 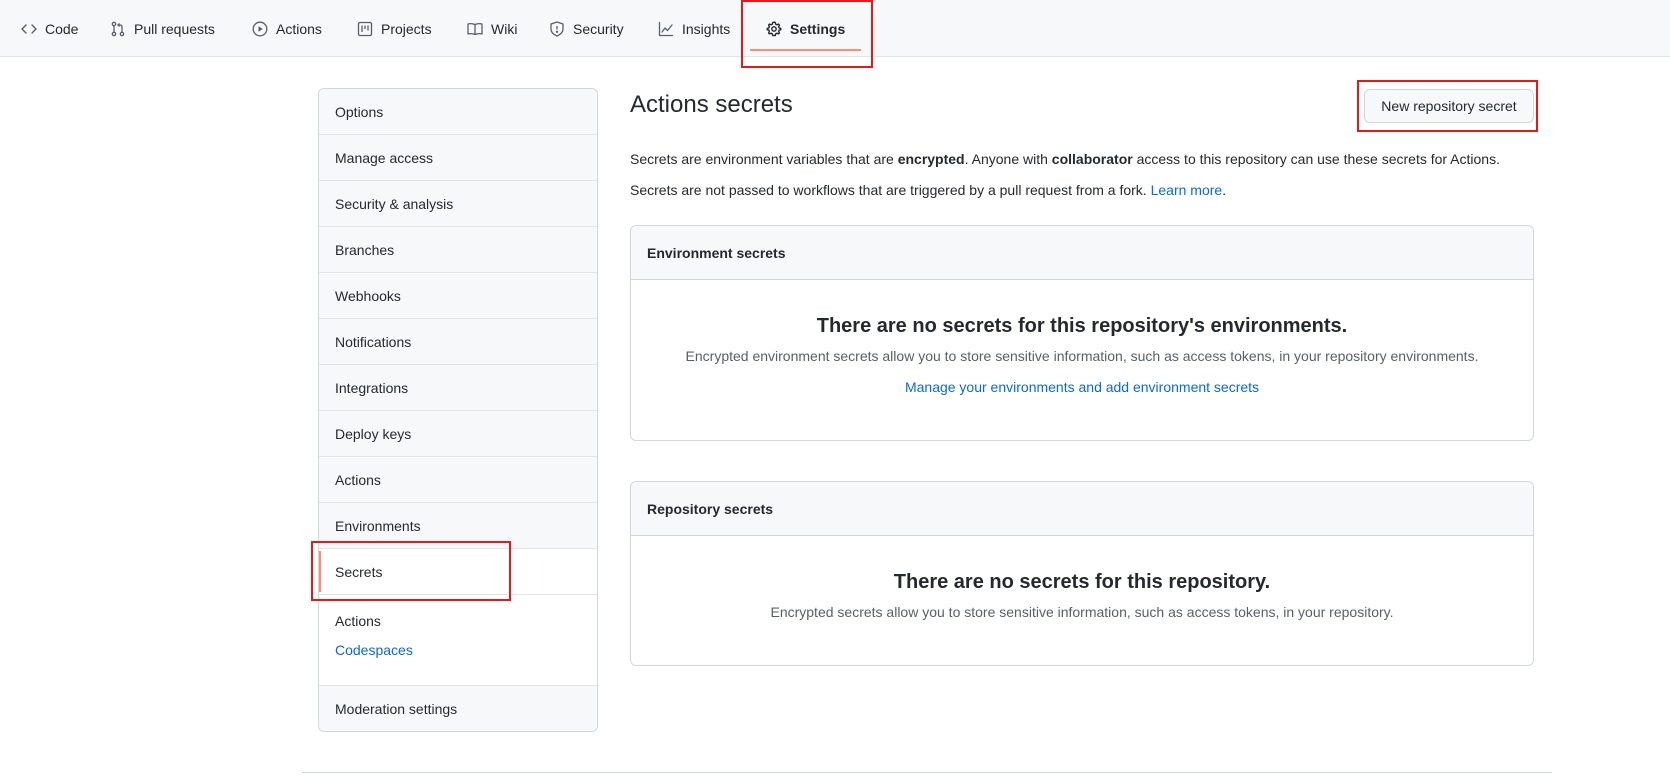 What do you see at coordinates (406, 28) in the screenshot?
I see `tab-label: Projects` at bounding box center [406, 28].